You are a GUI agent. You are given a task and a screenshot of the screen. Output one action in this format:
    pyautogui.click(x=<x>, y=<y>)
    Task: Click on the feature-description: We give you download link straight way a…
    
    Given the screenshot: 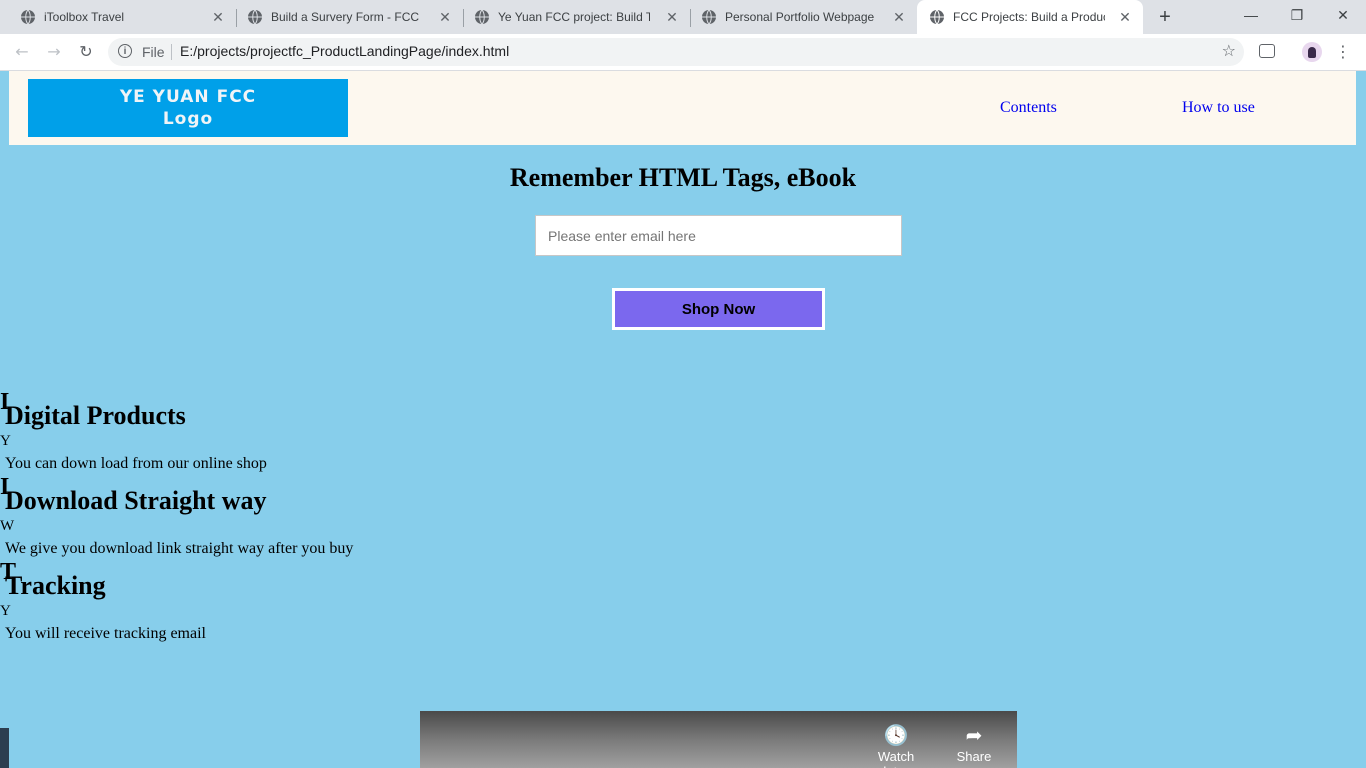 What is the action you would take?
    pyautogui.click(x=179, y=548)
    